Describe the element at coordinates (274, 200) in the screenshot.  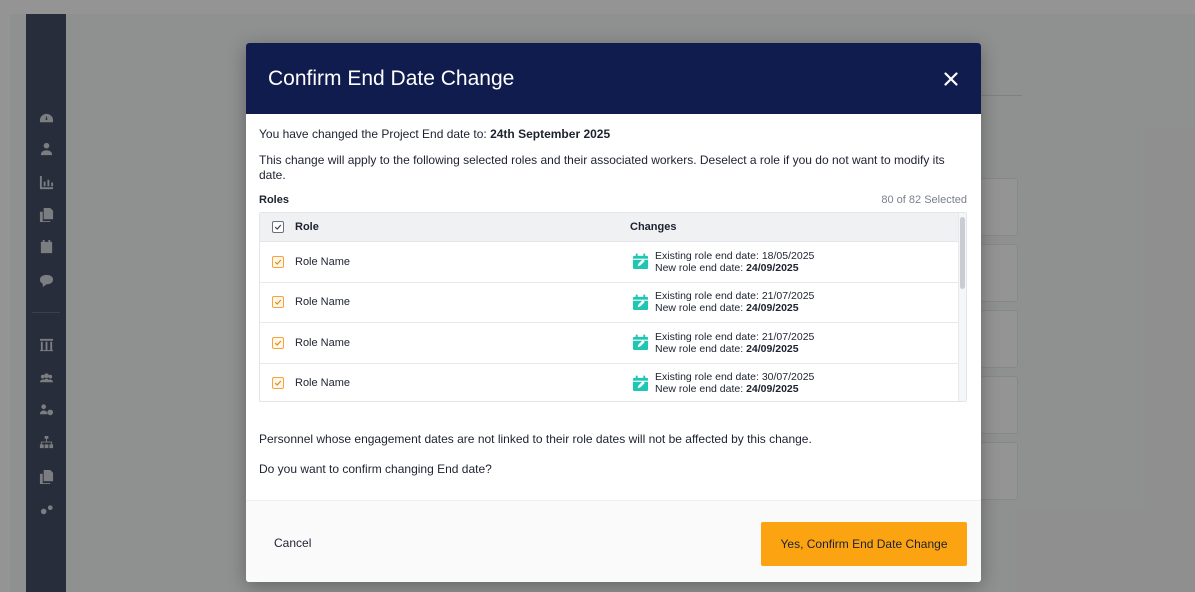
I see `roles-label: Roles` at that location.